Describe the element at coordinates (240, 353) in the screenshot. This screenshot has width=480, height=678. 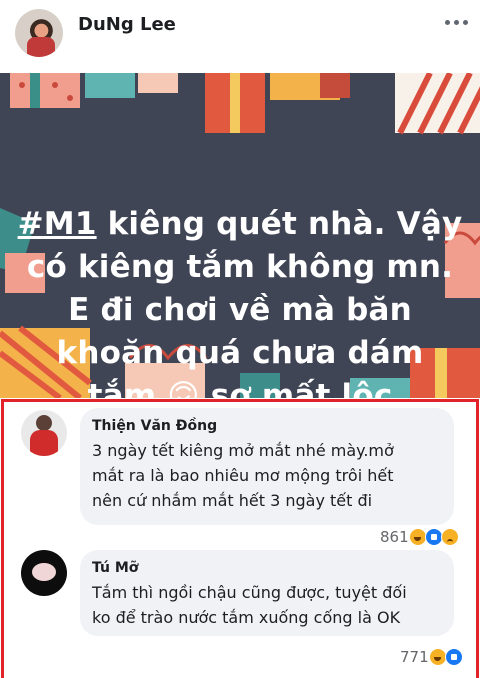
I see `post-line-4: khoăn quá chưa dám` at that location.